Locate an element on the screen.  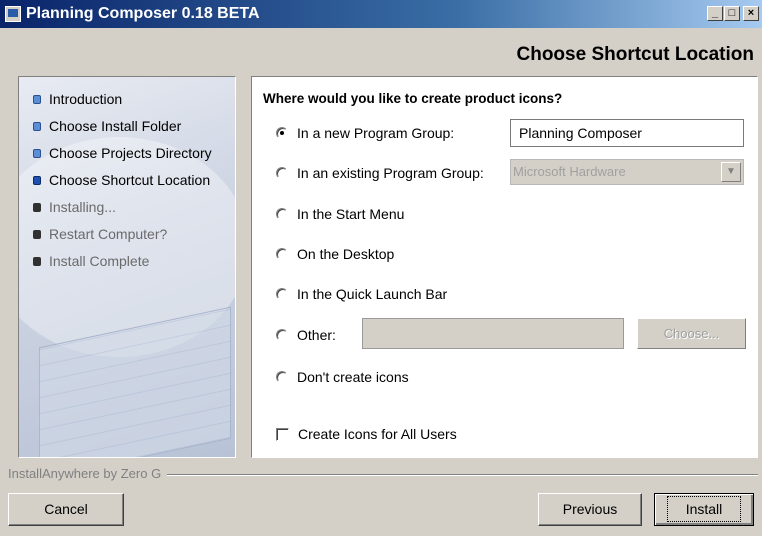
radio-label: In the Start Menu is located at coordinates (351, 214).